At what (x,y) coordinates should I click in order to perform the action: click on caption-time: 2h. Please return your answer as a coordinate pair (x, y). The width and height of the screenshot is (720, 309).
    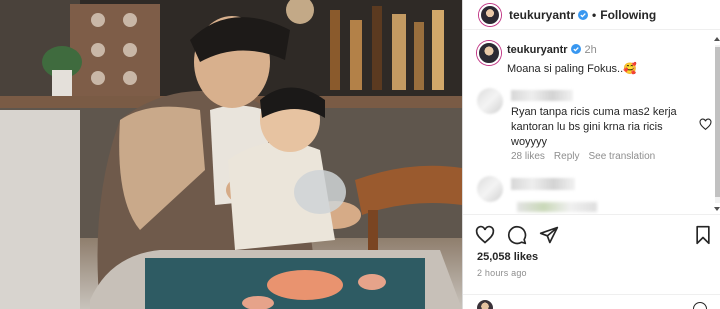
    Looking at the image, I should click on (590, 50).